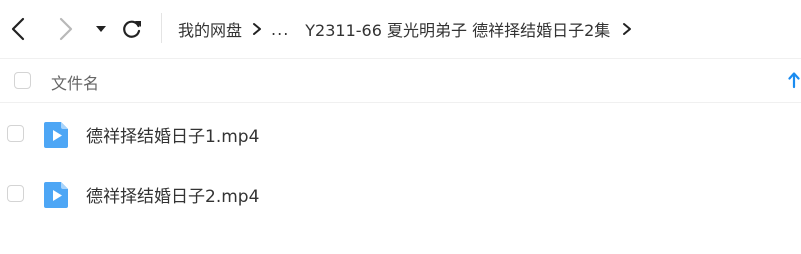 The width and height of the screenshot is (801, 254). I want to click on history-dropdown-button, so click(101, 29).